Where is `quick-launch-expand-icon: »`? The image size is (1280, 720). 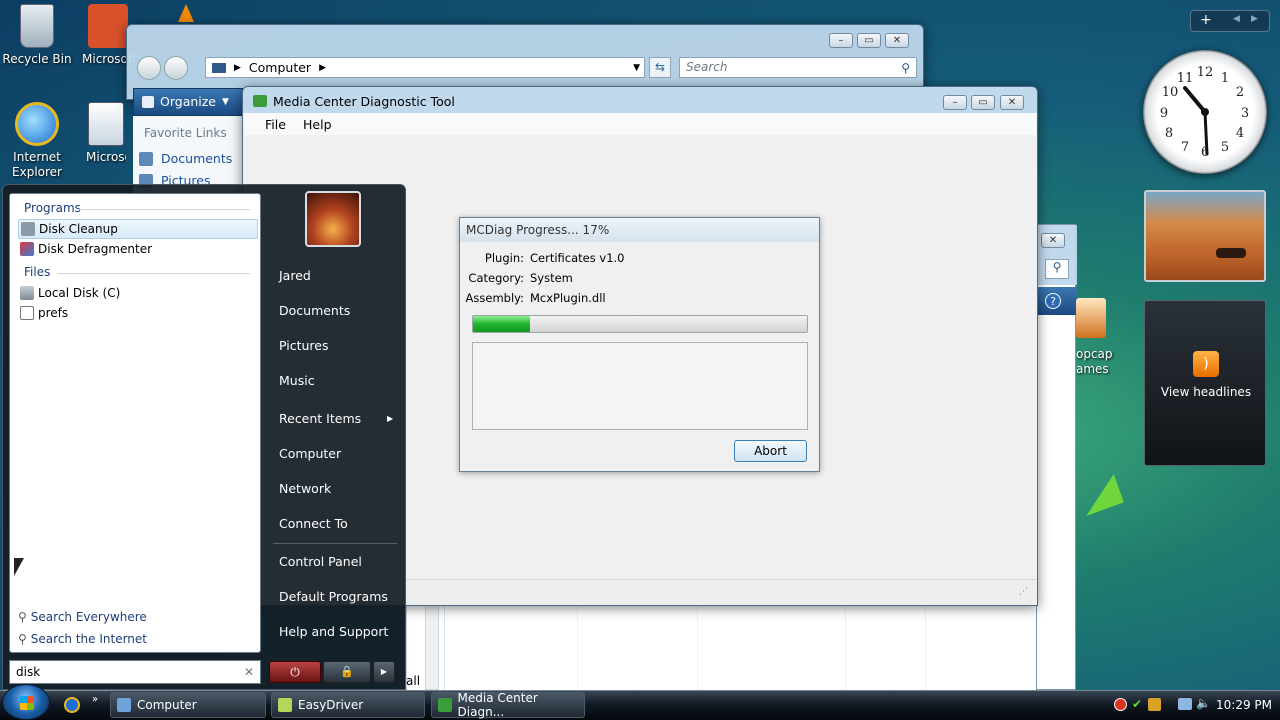
quick-launch-expand-icon: » is located at coordinates (95, 699).